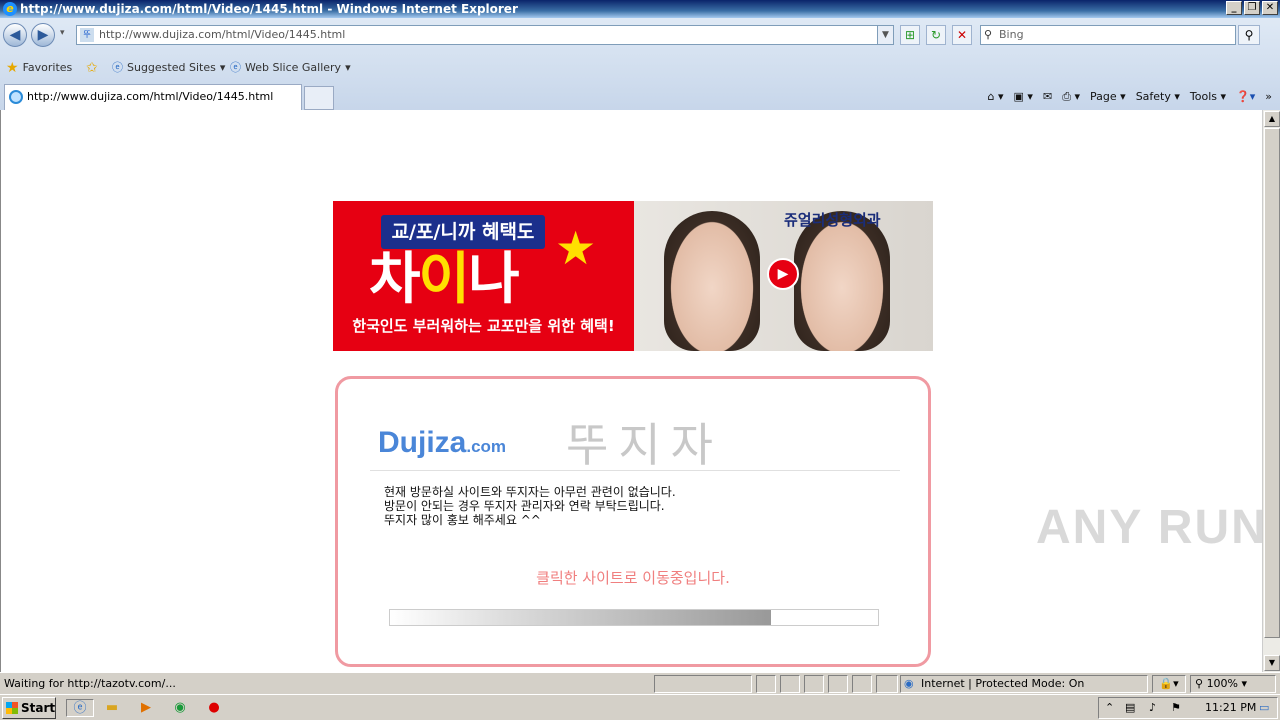 The width and height of the screenshot is (1280, 720). I want to click on print-icon: ⎙ ▾, so click(1071, 97).